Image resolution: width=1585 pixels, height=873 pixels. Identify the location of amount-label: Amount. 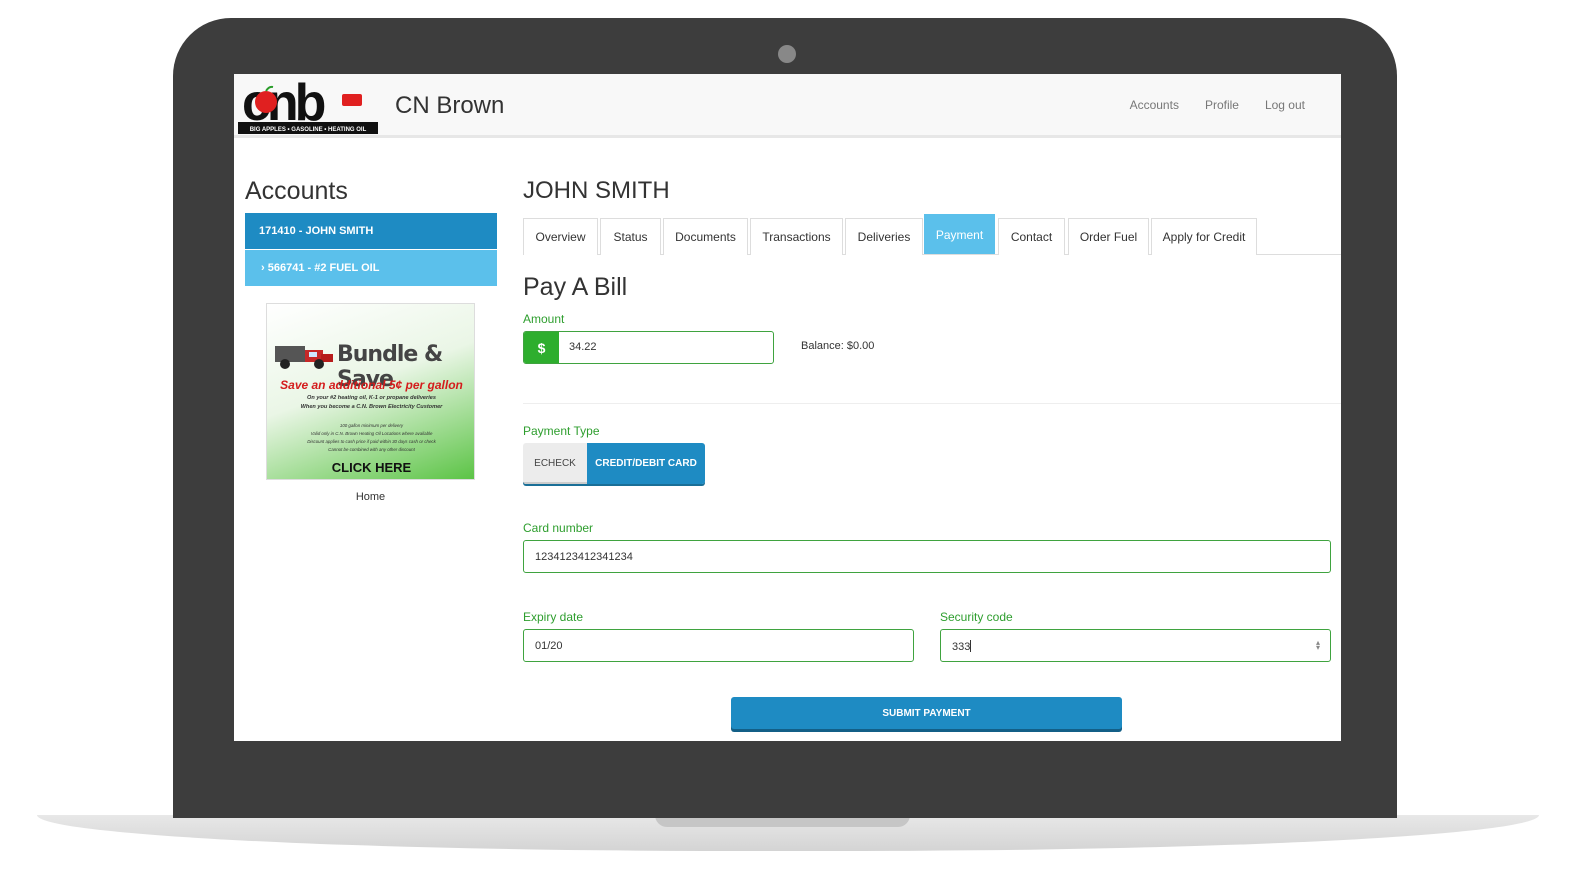
(544, 319).